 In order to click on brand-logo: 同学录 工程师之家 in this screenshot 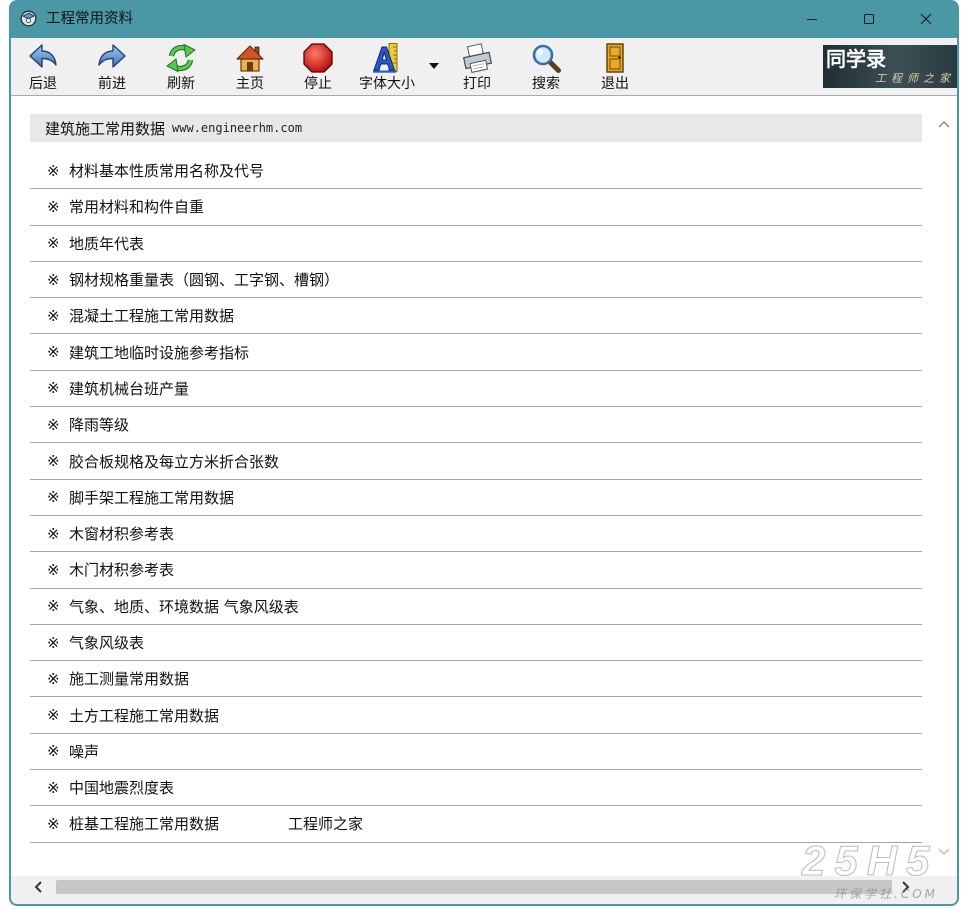, I will do `click(890, 66)`.